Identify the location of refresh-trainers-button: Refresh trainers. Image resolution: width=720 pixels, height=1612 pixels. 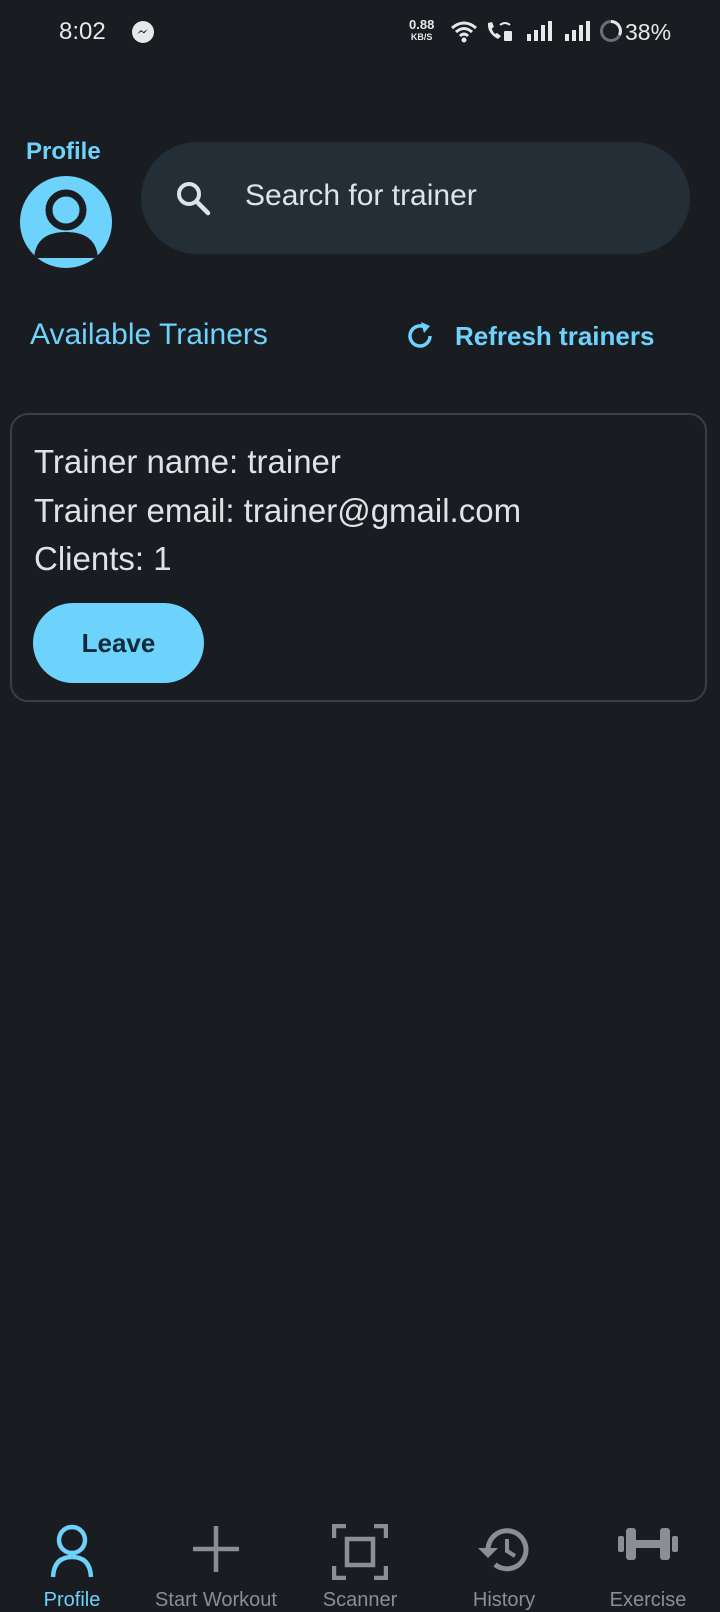
(528, 336).